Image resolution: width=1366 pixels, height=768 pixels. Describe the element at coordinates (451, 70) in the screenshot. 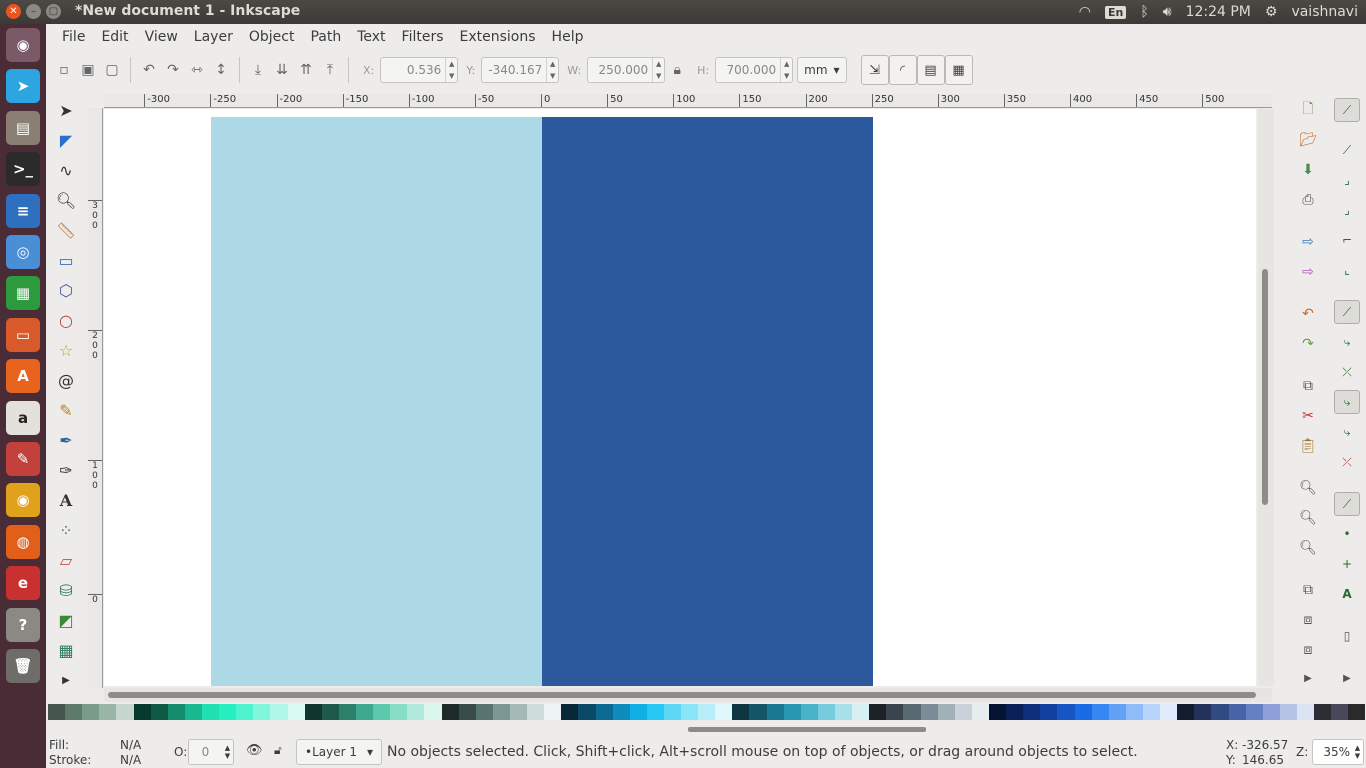

I see `x-stepper: ▲ ▼` at that location.